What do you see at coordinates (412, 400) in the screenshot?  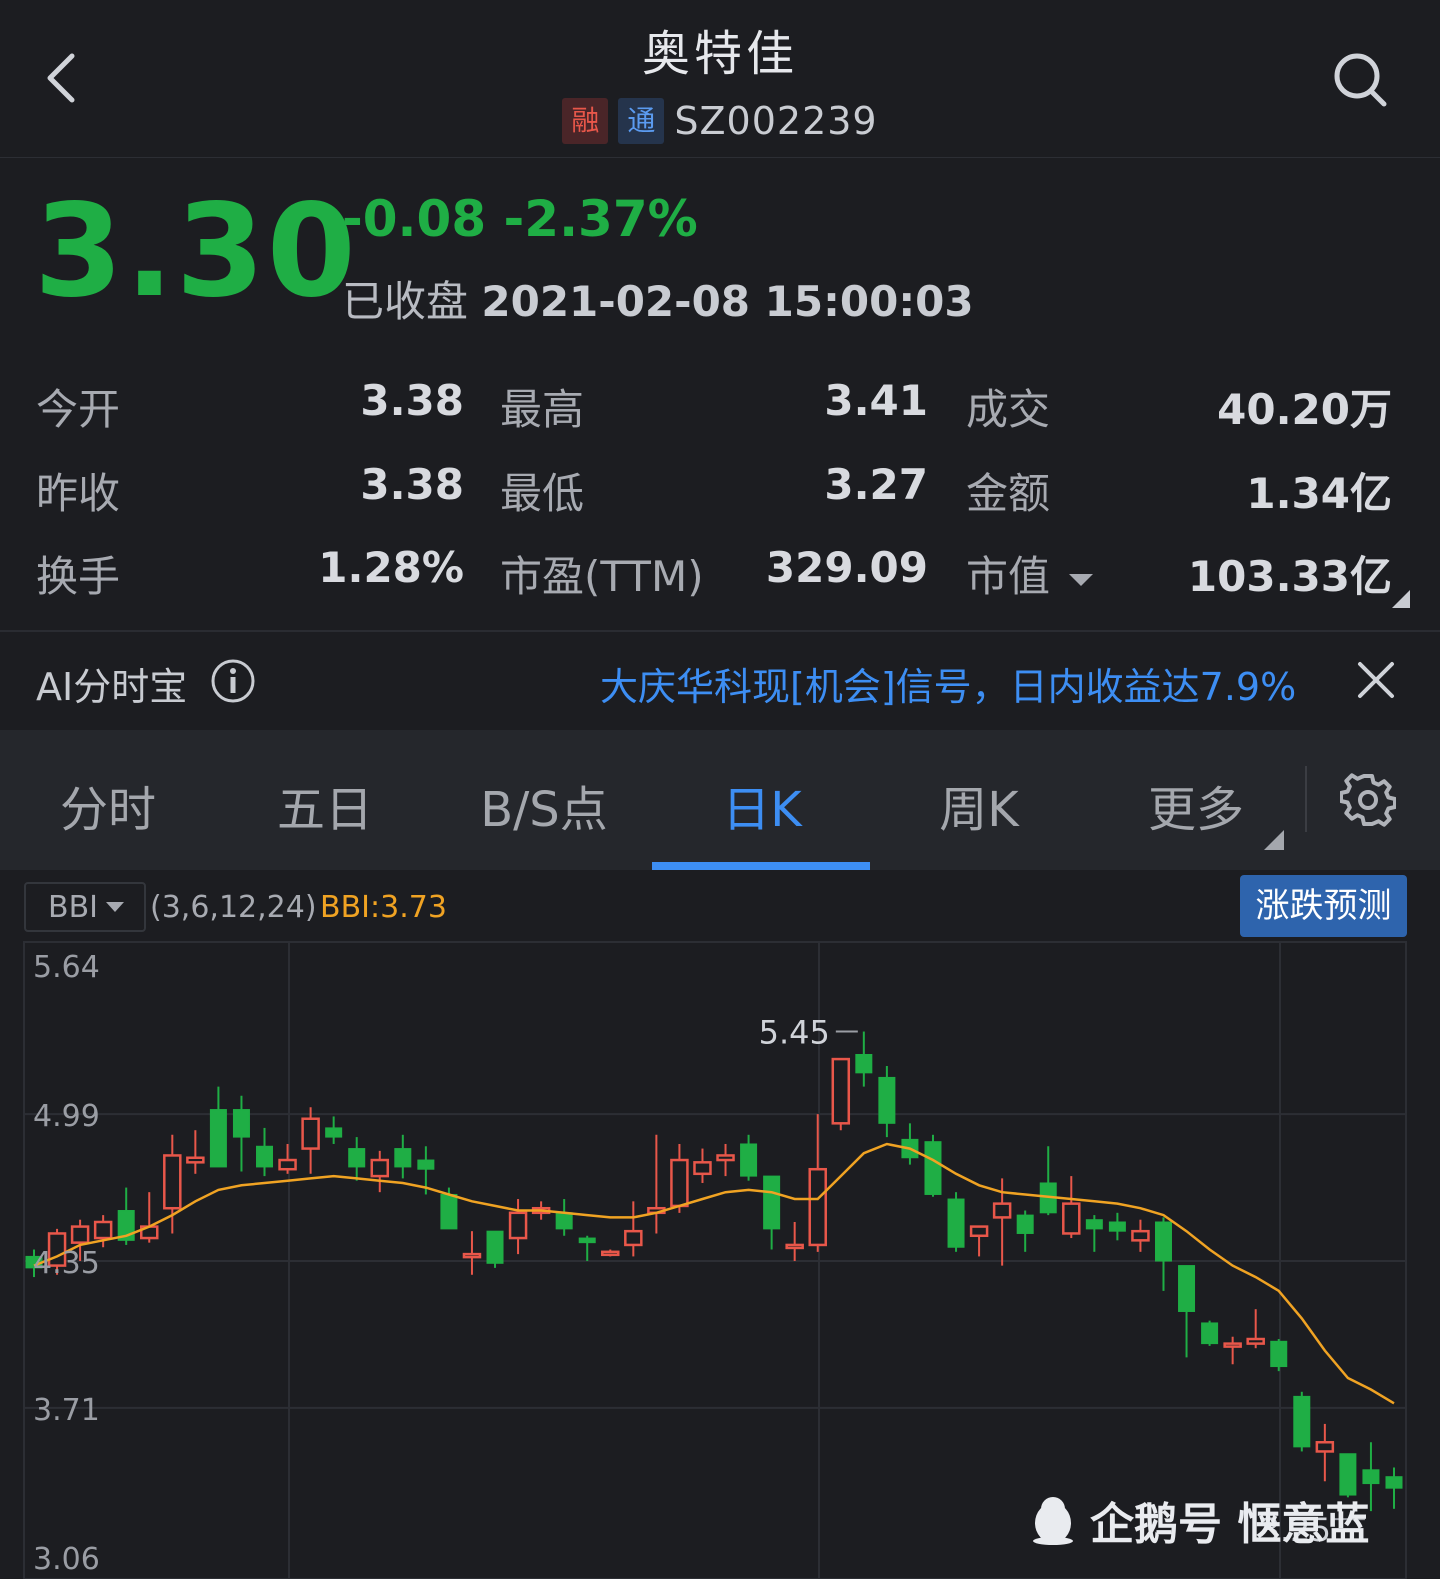 I see `open-value: 3.38` at bounding box center [412, 400].